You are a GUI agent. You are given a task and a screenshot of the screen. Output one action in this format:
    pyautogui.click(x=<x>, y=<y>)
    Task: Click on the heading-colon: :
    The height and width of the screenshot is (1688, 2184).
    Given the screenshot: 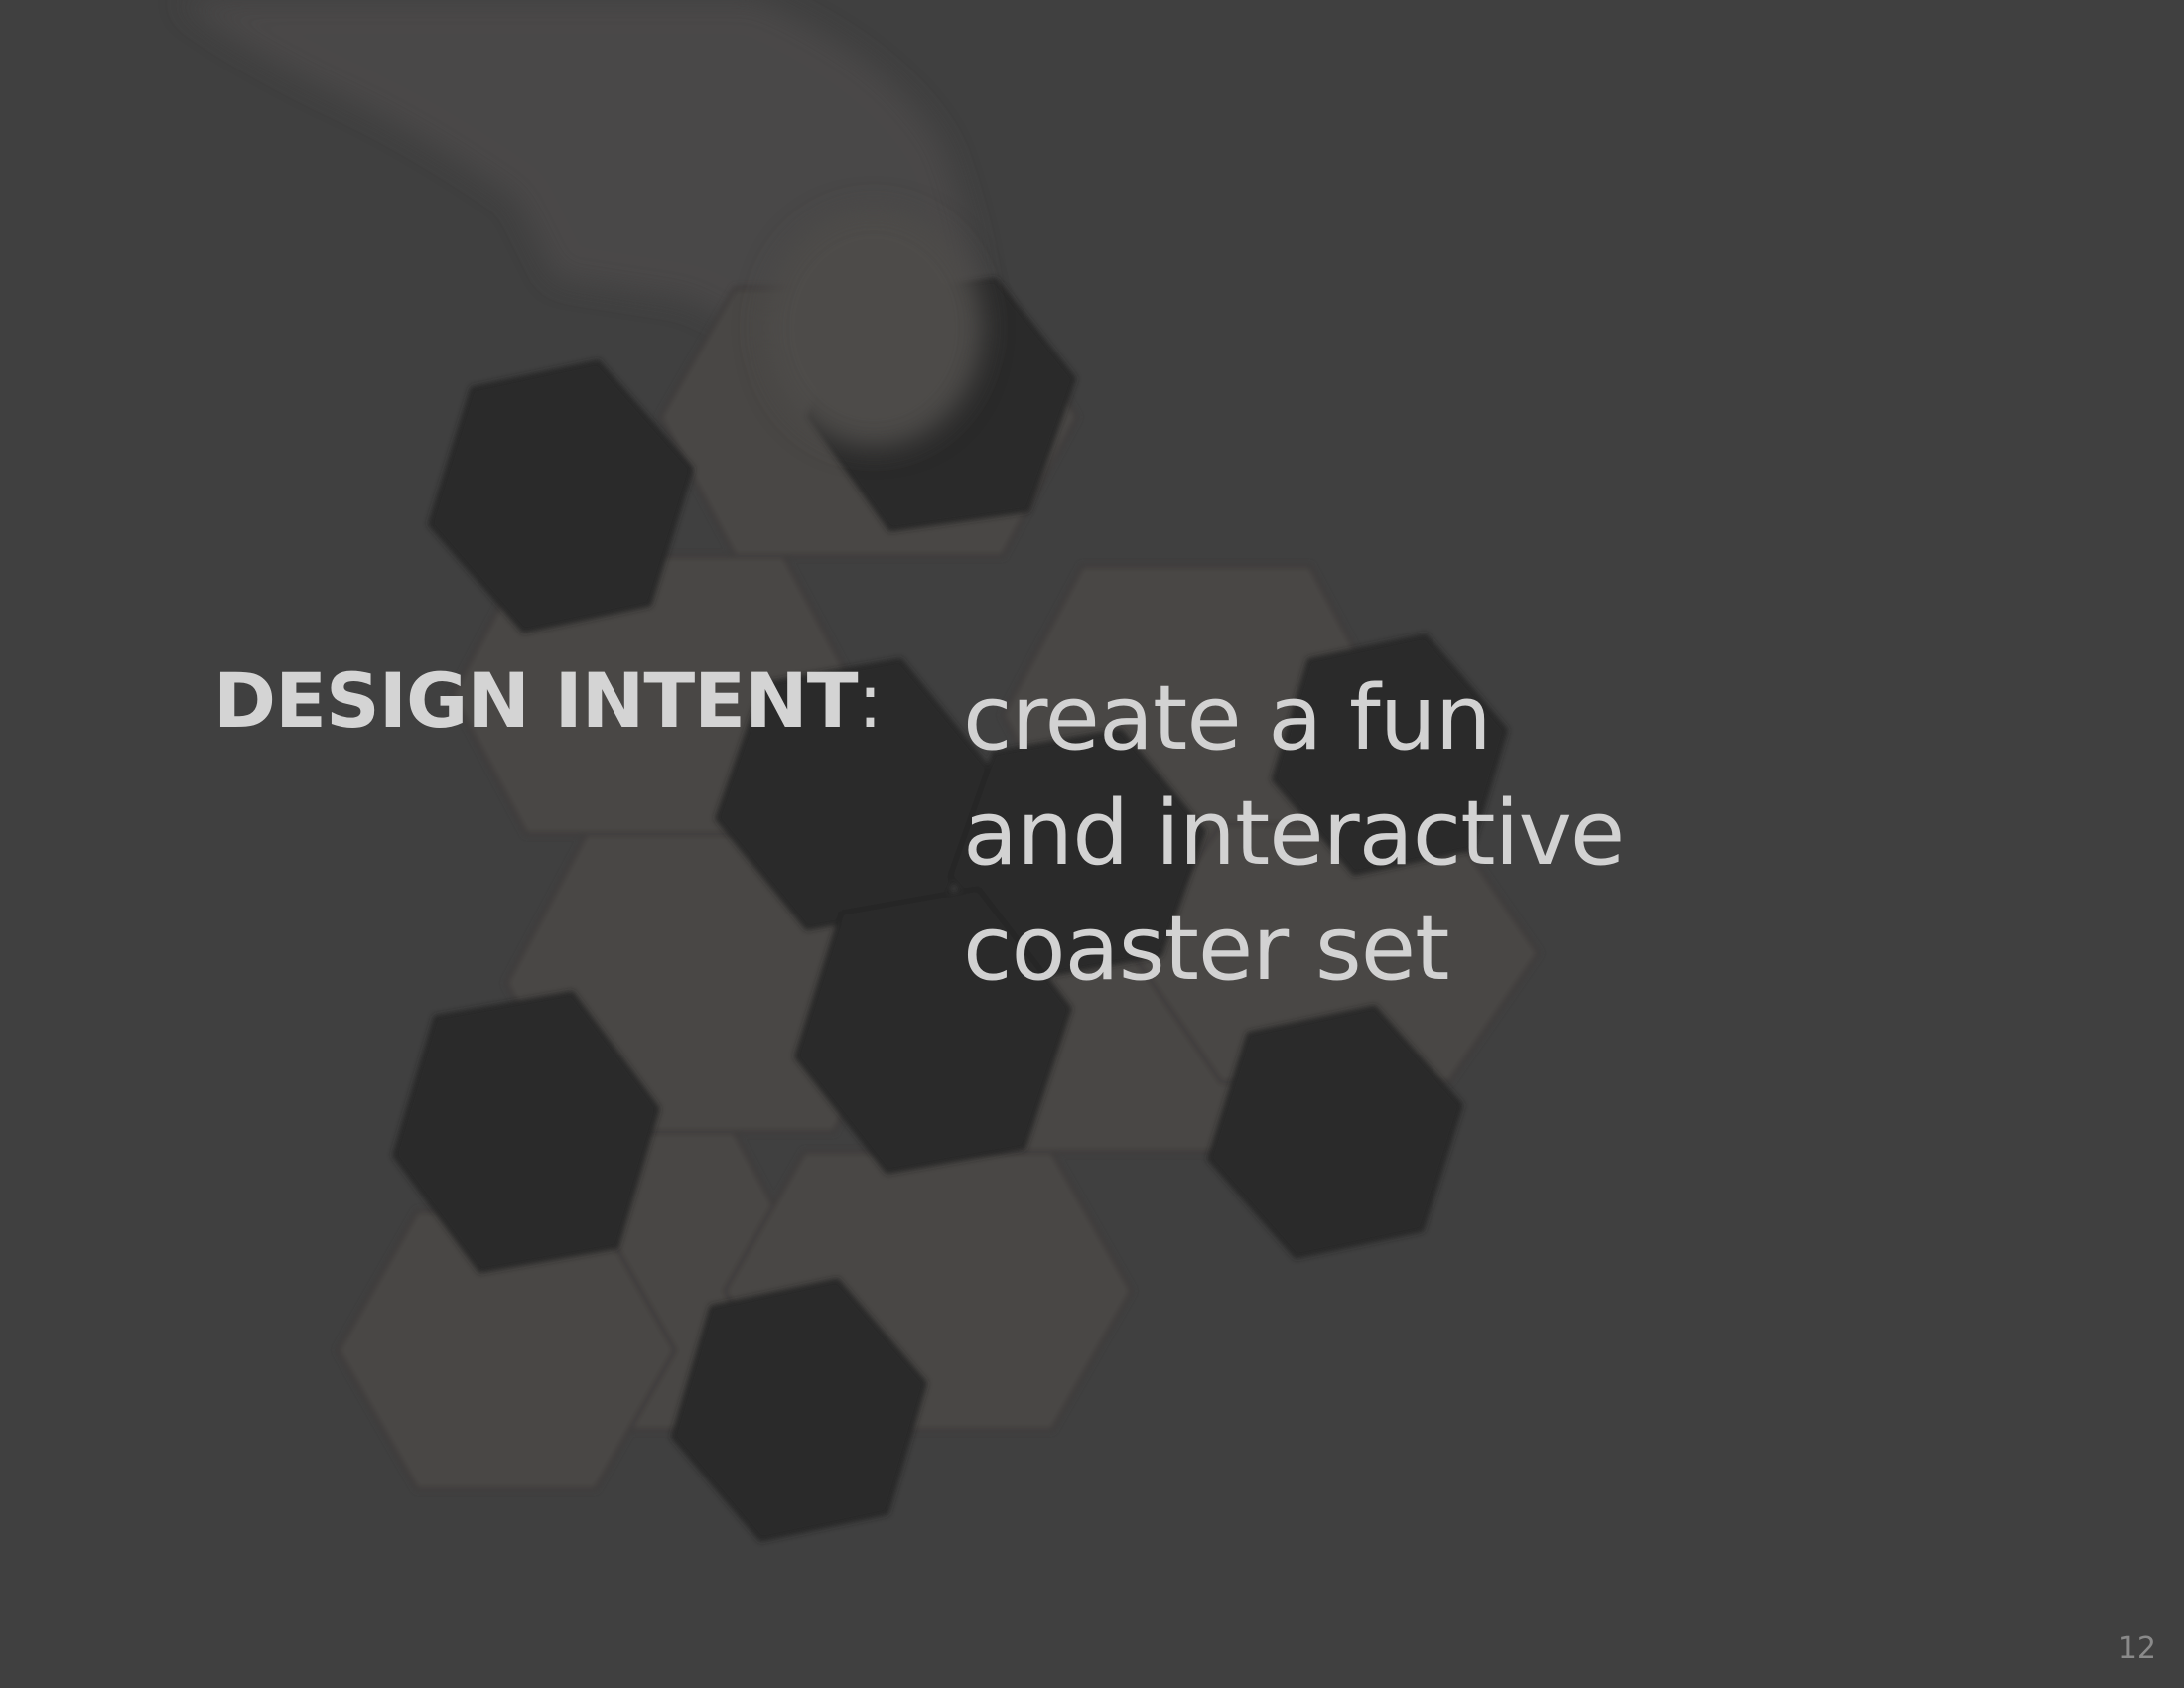 What is the action you would take?
    pyautogui.click(x=870, y=700)
    